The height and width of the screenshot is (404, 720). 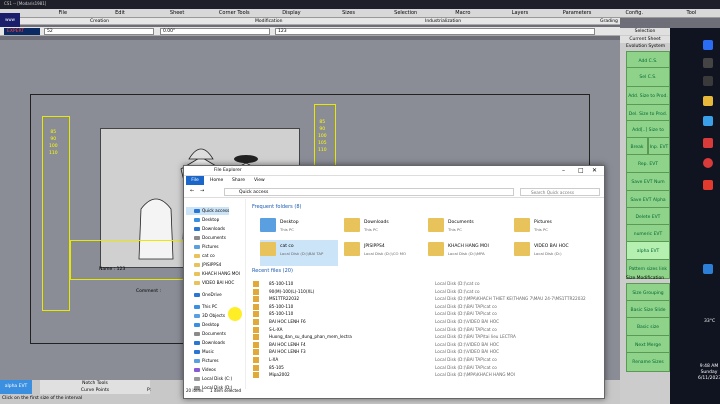 I want to click on folder-tile: KHACH HANG MOI Local Disk (D:)\MPA, so click(x=467, y=253).